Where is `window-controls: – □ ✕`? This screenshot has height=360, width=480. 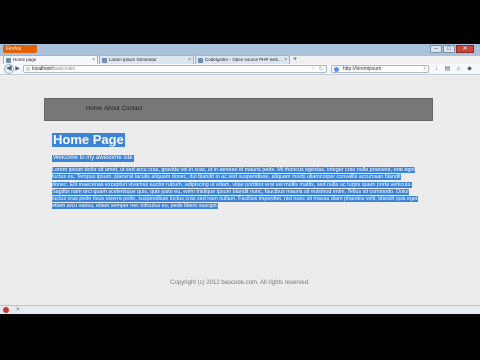
window-controls: – □ ✕ is located at coordinates (452, 49).